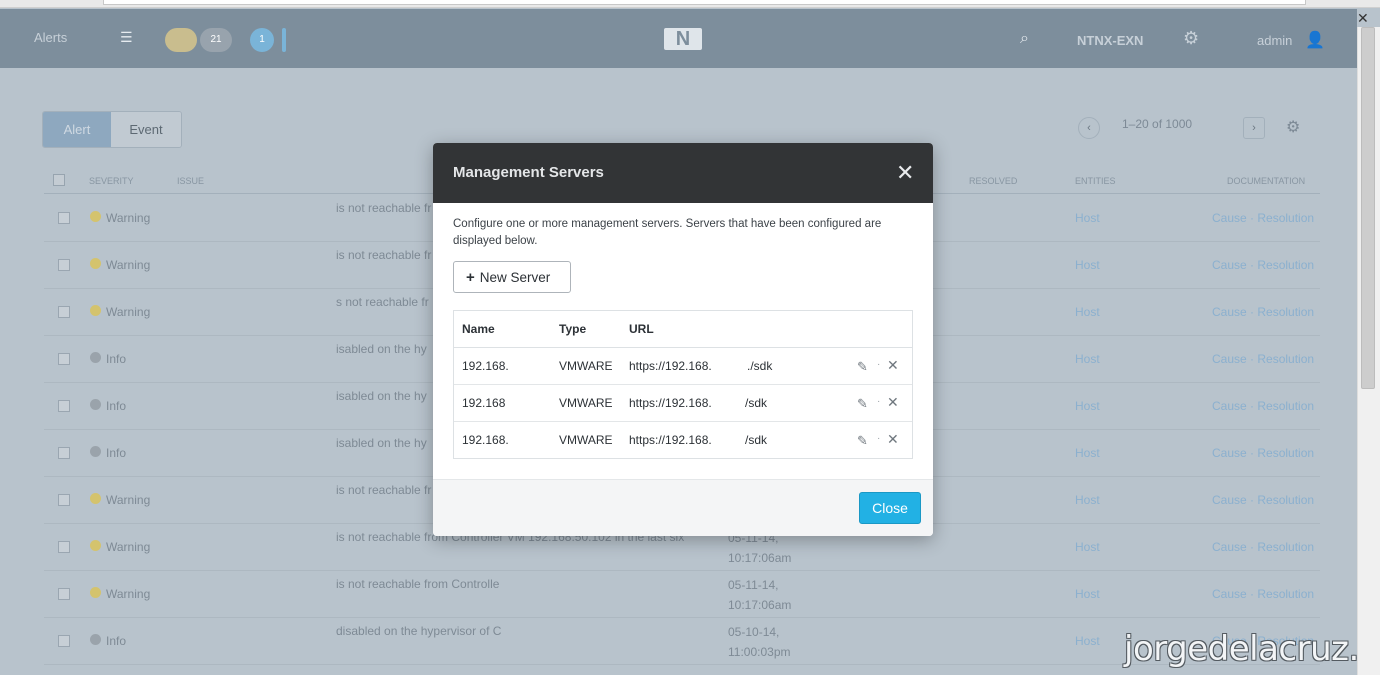 This screenshot has height=675, width=1380. Describe the element at coordinates (586, 366) in the screenshot. I see `server-type: VMWARE` at that location.